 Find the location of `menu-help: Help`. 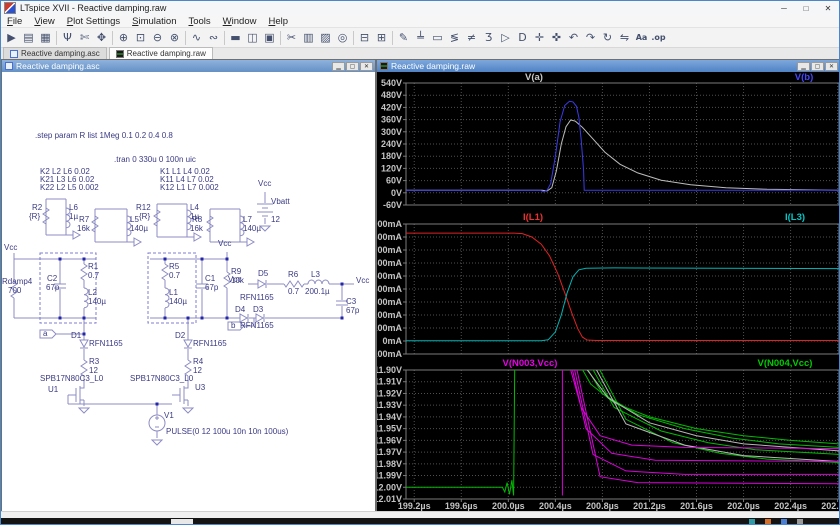

menu-help: Help is located at coordinates (278, 21).